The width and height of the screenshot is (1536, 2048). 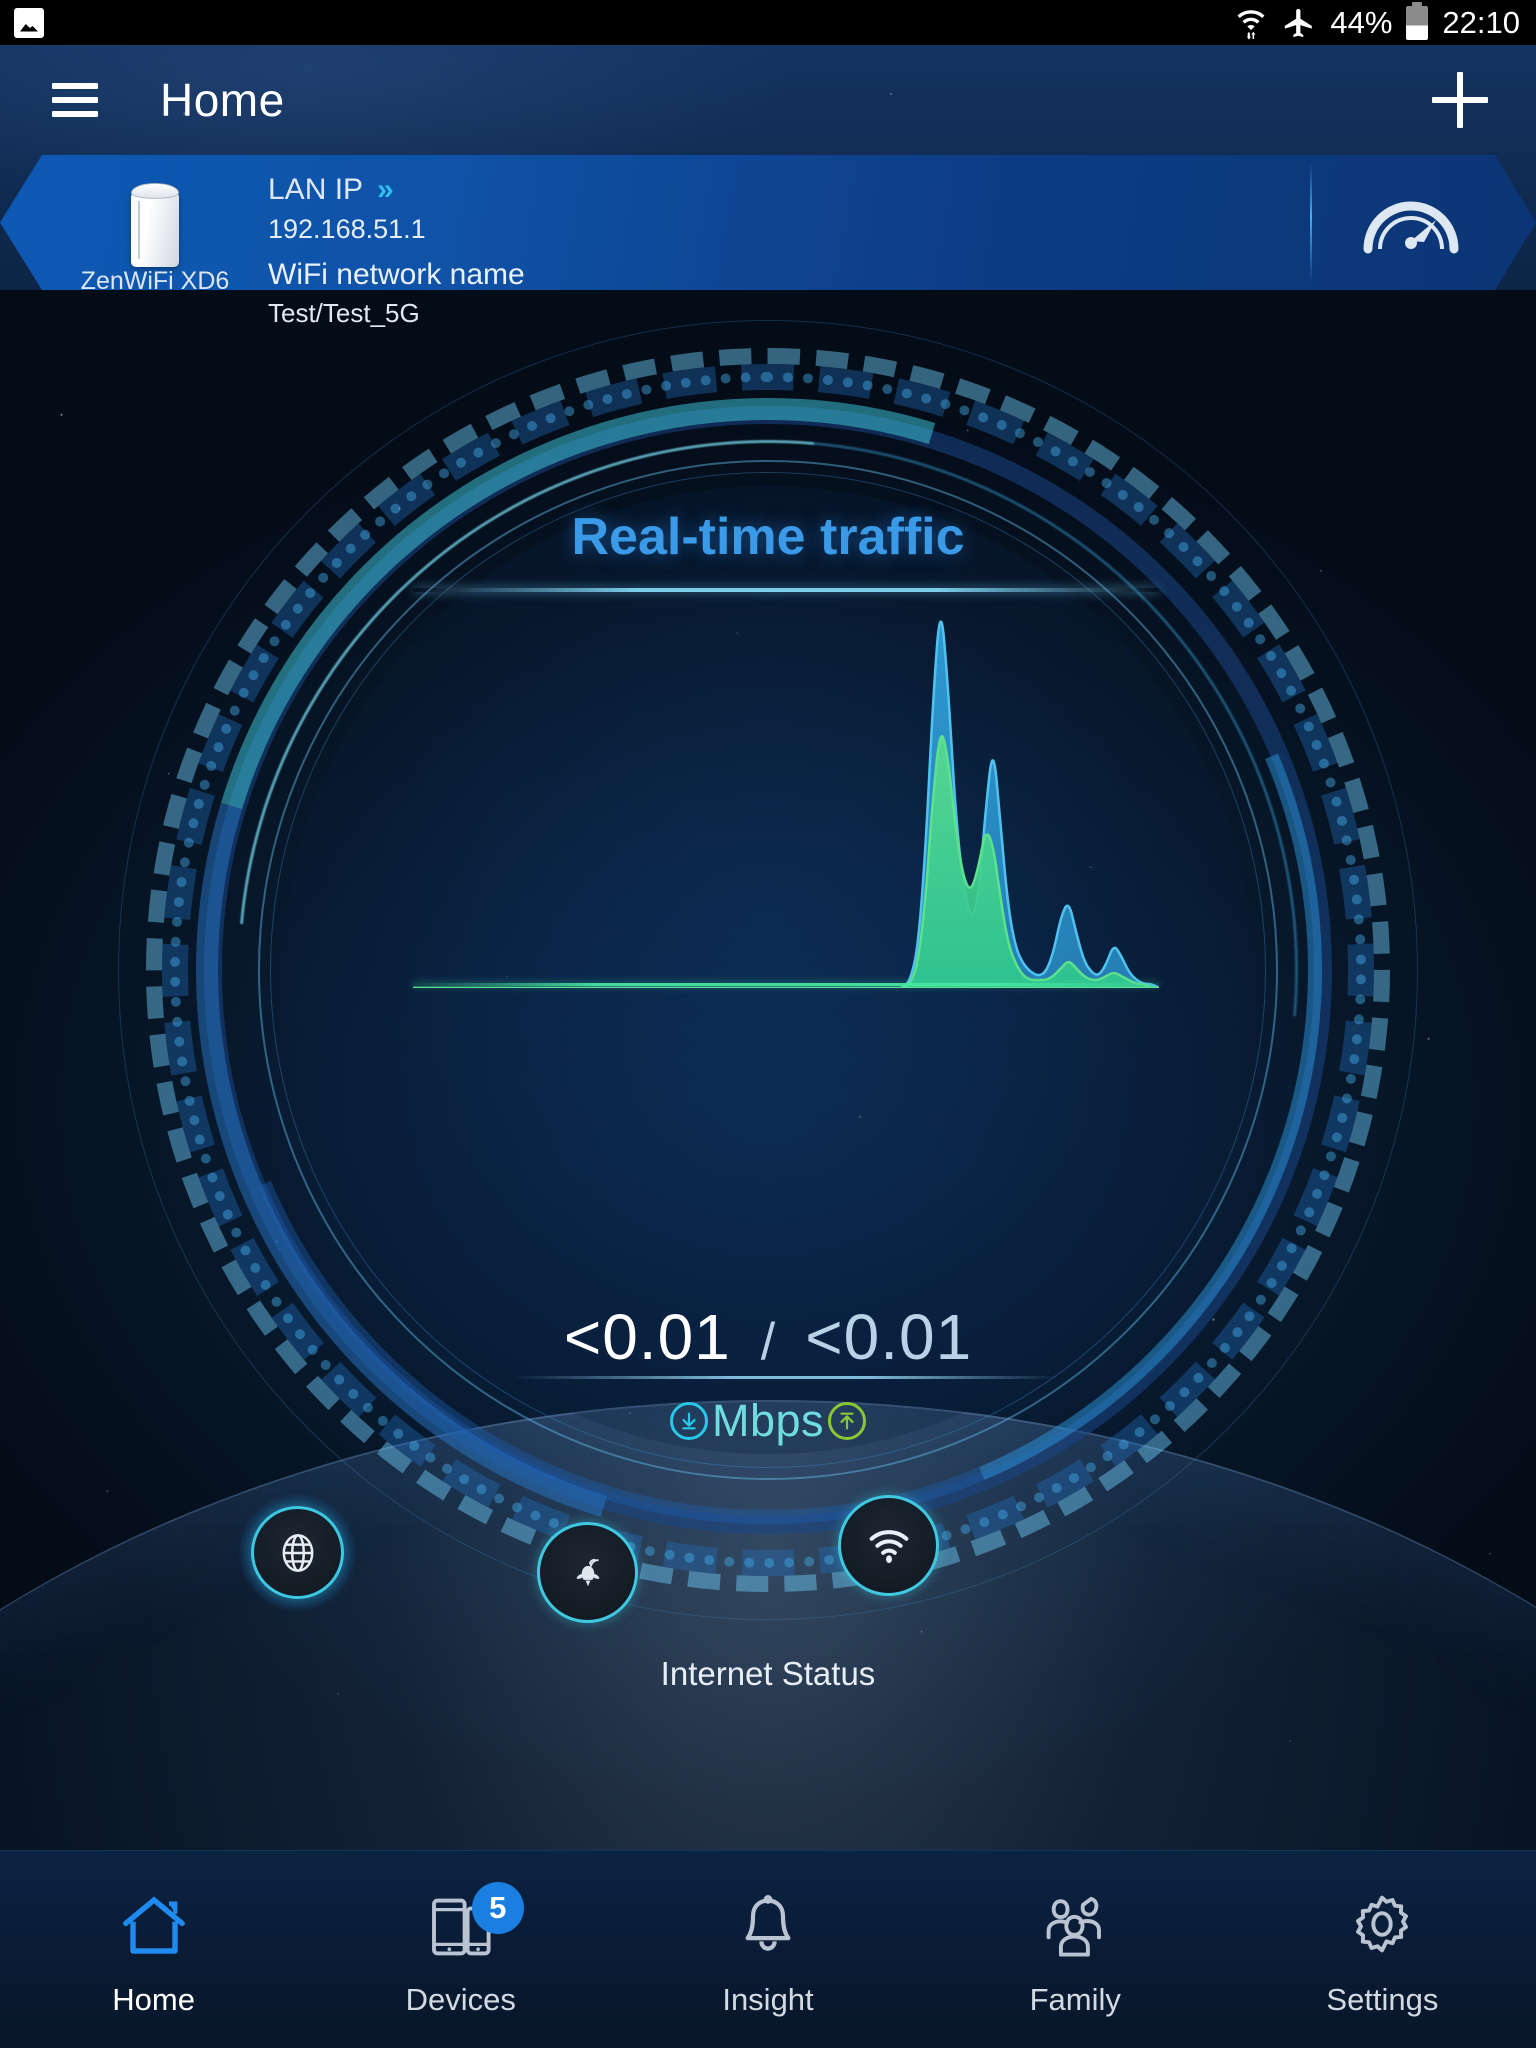 I want to click on airplane-mode-icon, so click(x=1299, y=22).